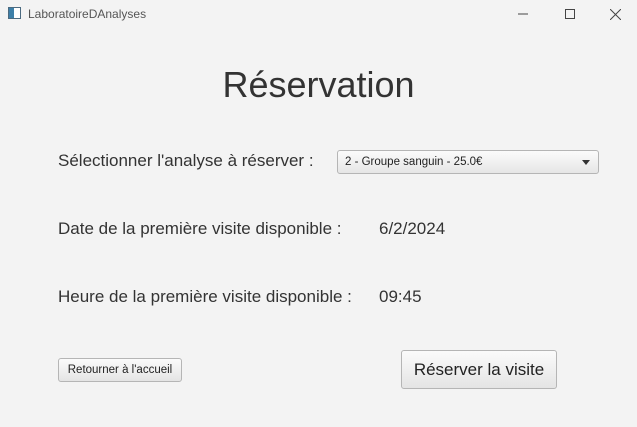  Describe the element at coordinates (200, 228) in the screenshot. I see `first-visit-date-label: Date de la première visite disponible :` at that location.